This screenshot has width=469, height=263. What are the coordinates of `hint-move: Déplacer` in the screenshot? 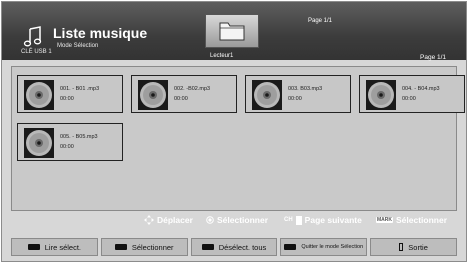 It's located at (168, 220).